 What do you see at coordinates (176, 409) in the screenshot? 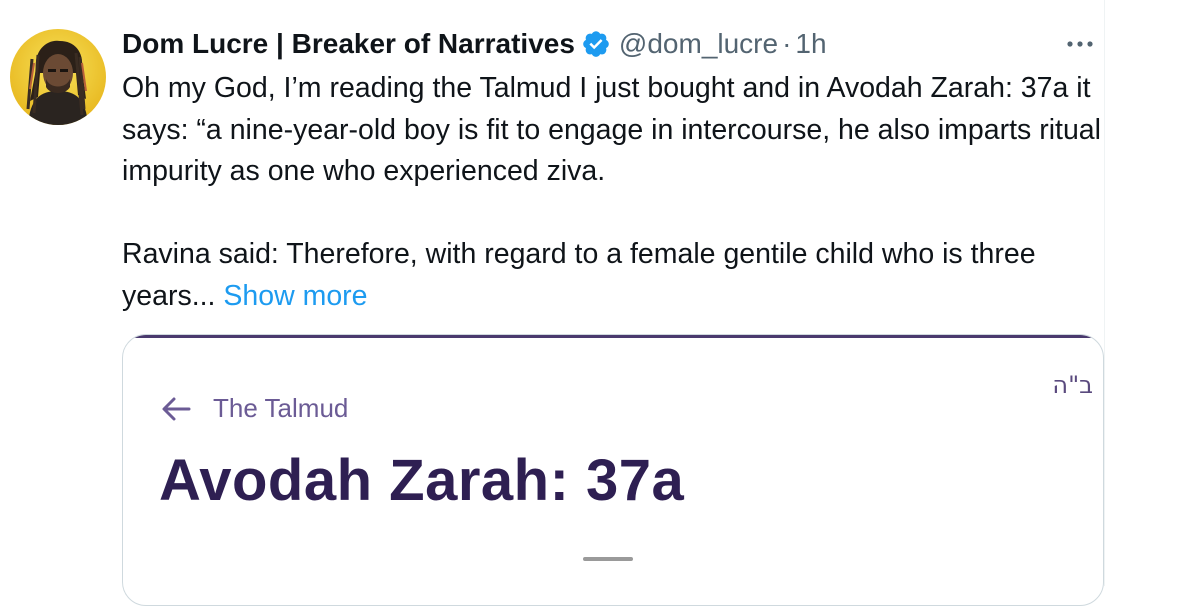
I see `arrow-left-icon` at bounding box center [176, 409].